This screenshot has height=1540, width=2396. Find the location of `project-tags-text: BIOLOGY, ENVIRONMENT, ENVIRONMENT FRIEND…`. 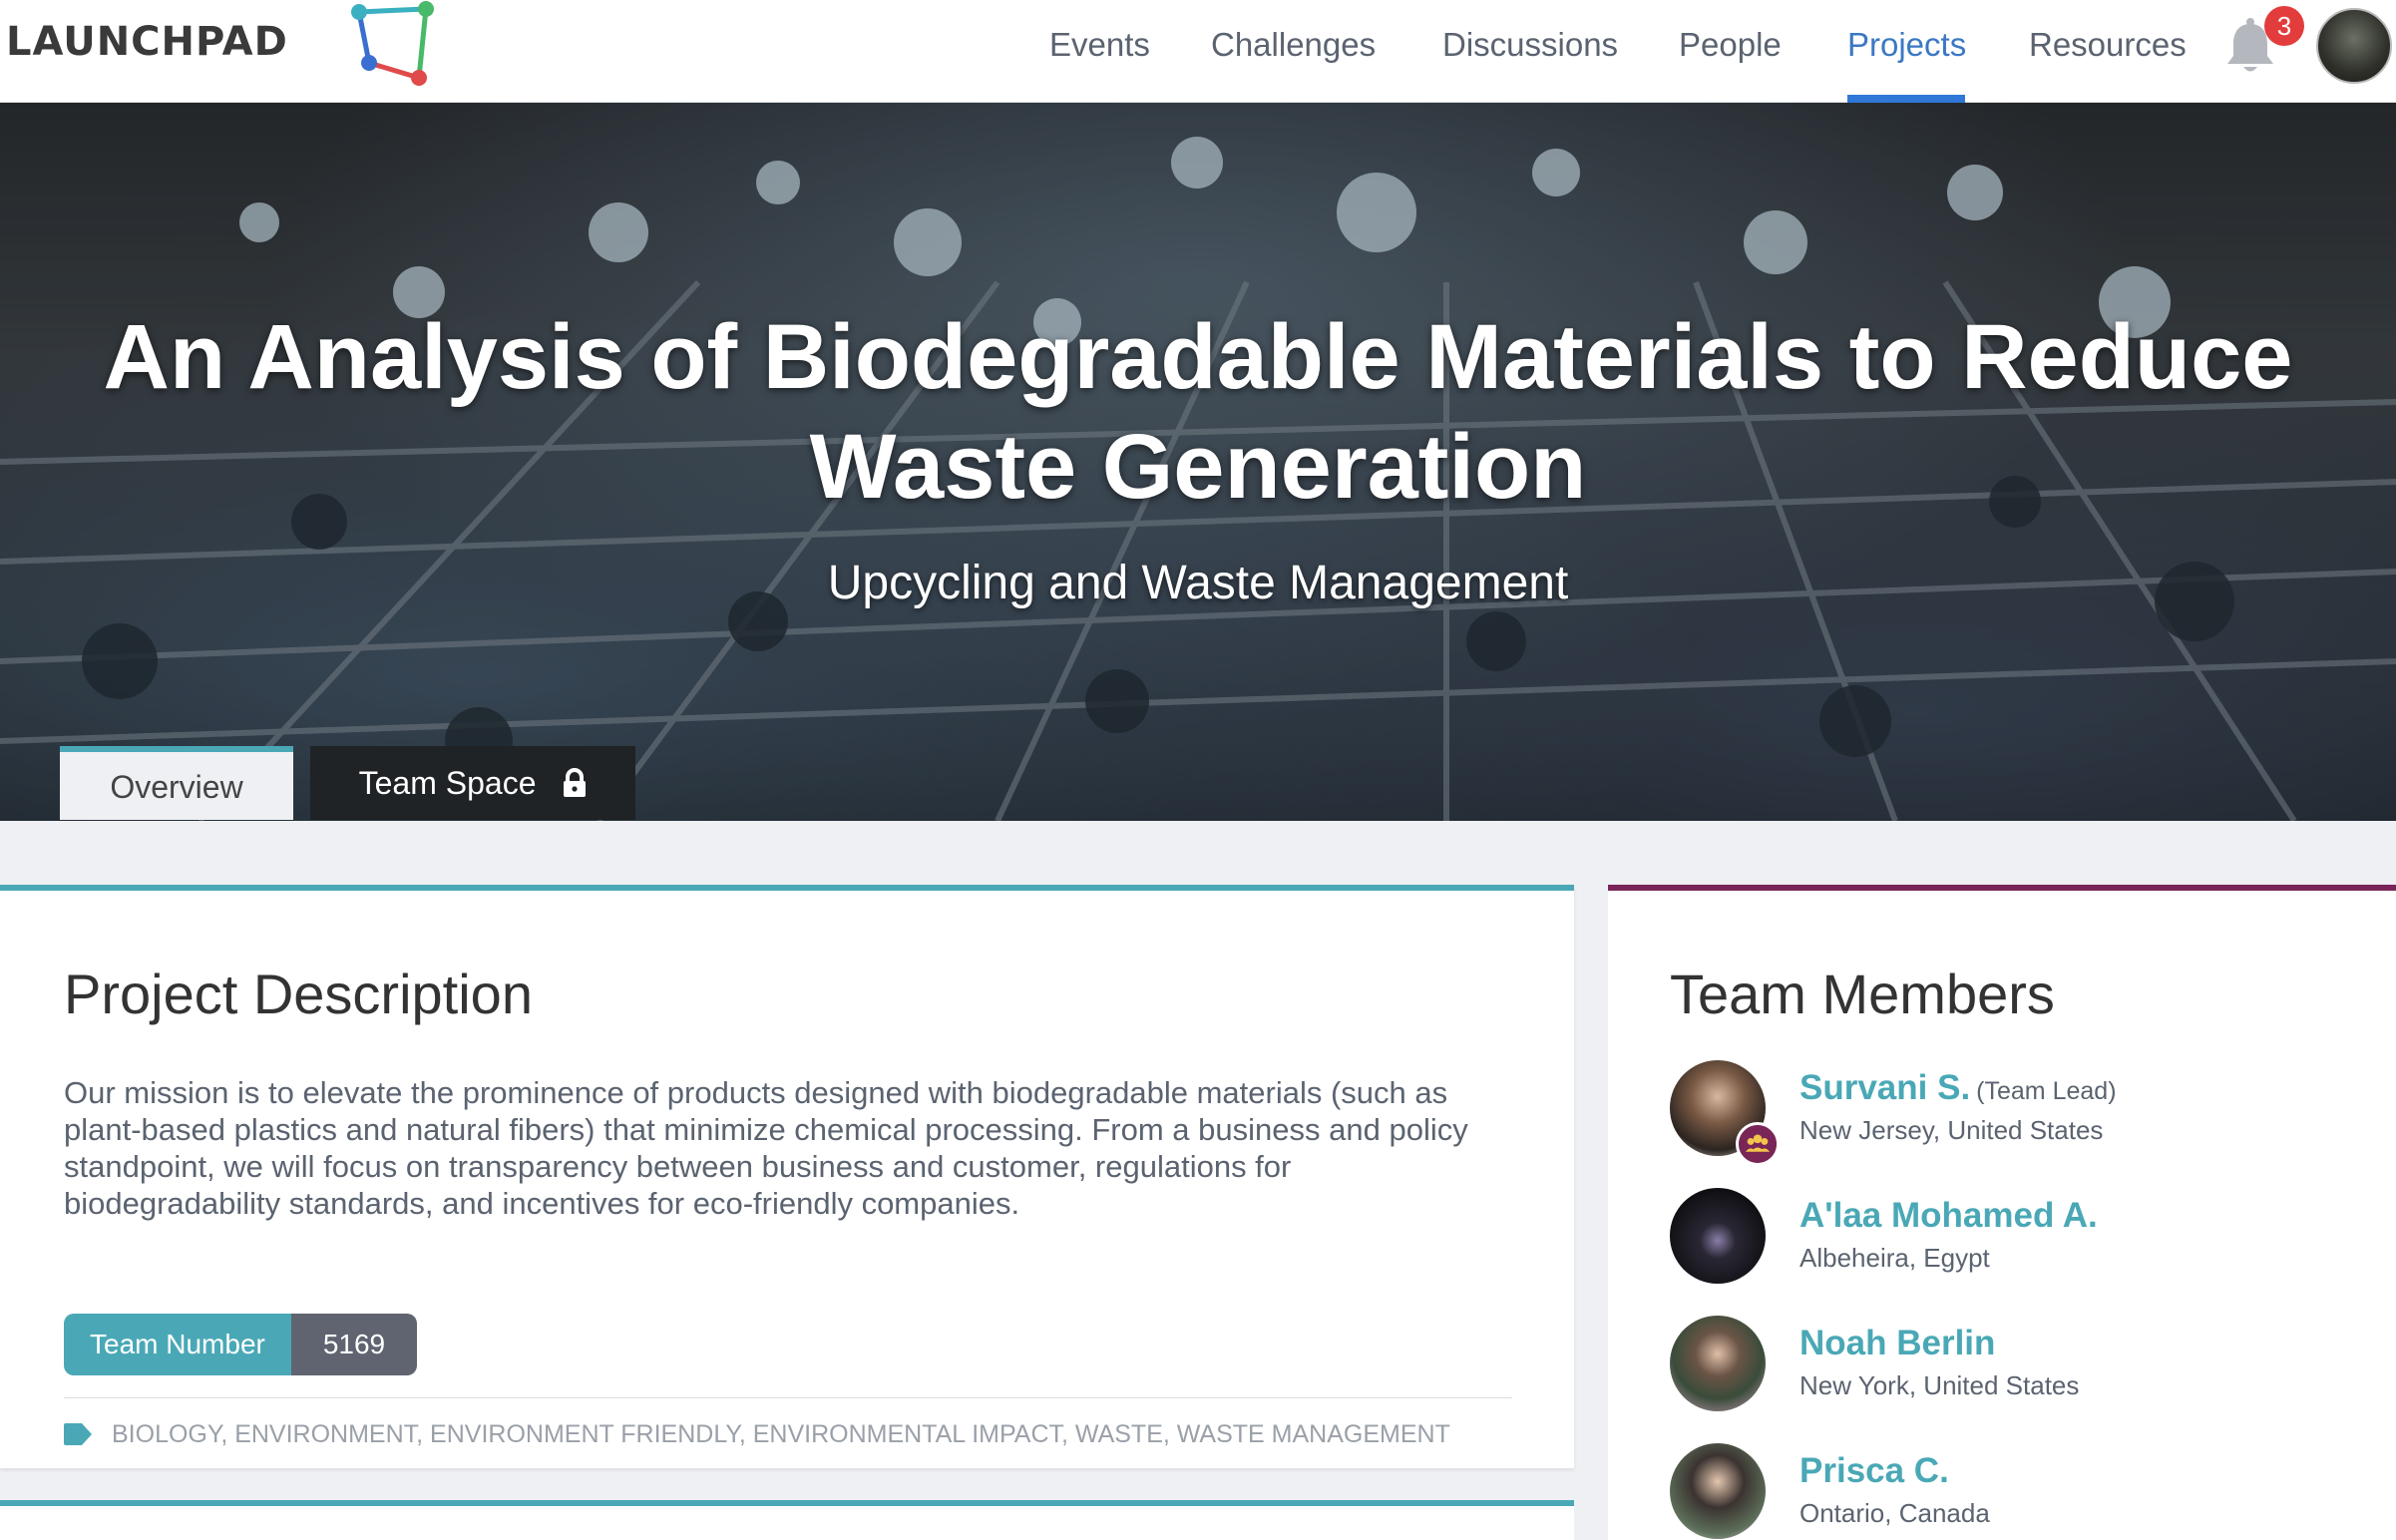

project-tags-text: BIOLOGY, ENVIRONMENT, ENVIRONMENT FRIEND… is located at coordinates (781, 1434).